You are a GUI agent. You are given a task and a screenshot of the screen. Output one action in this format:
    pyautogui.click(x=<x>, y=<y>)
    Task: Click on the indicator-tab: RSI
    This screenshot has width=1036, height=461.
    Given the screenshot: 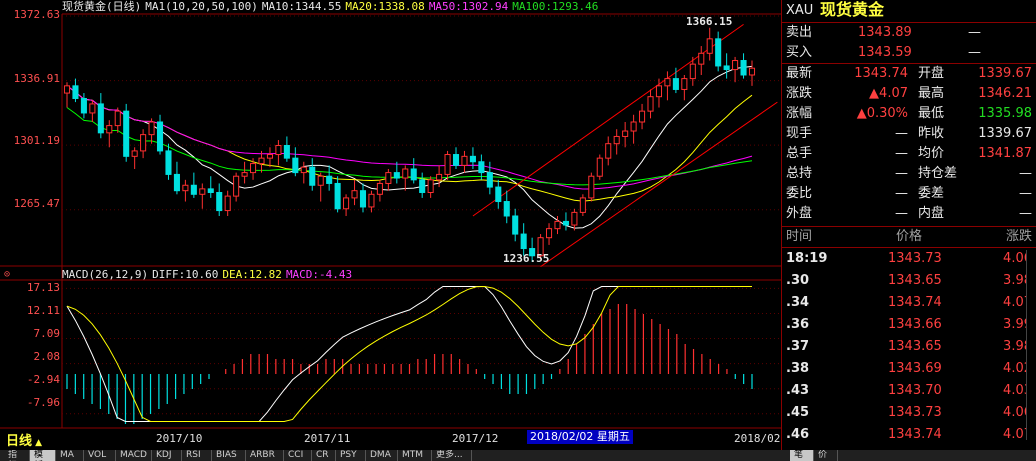 What is the action you would take?
    pyautogui.click(x=197, y=455)
    